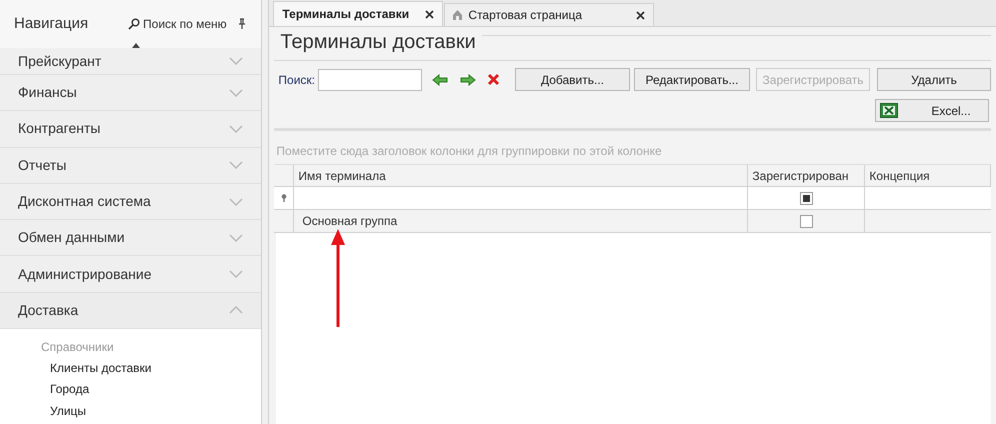 The image size is (996, 424). I want to click on tab: Терминалы доставки, so click(358, 13).